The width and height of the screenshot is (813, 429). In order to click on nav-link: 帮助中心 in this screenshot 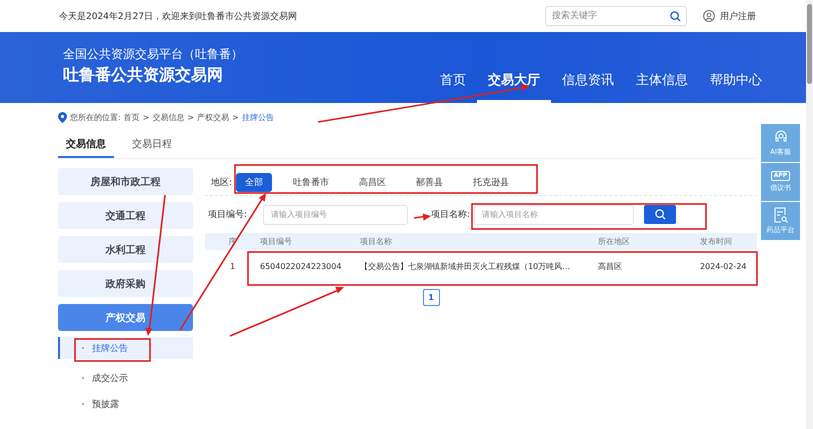, I will do `click(736, 86)`.